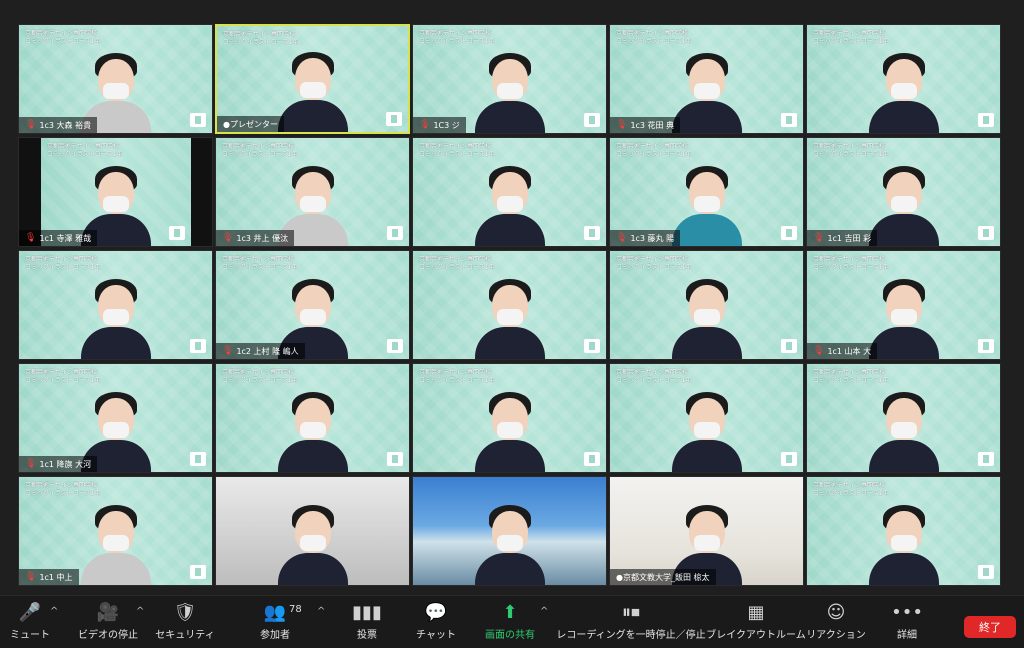 Image resolution: width=1024 pixels, height=648 pixels. Describe the element at coordinates (184, 624) in the screenshot. I see `security-button: 🛡 セキュリティ` at that location.